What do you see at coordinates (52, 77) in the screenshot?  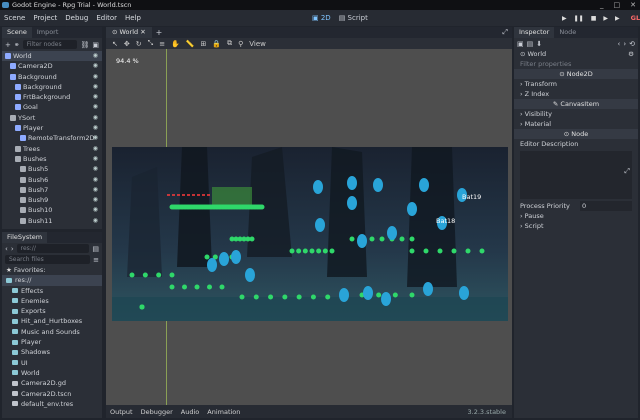 I see `scene-tree-item: Background ◉` at bounding box center [52, 77].